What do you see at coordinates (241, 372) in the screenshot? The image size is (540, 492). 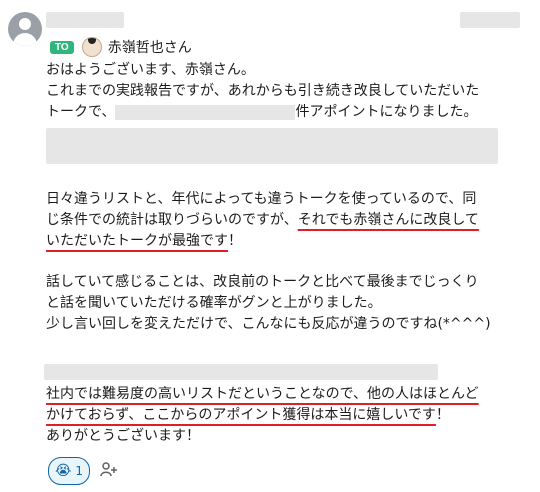 I see `redacted-line` at bounding box center [241, 372].